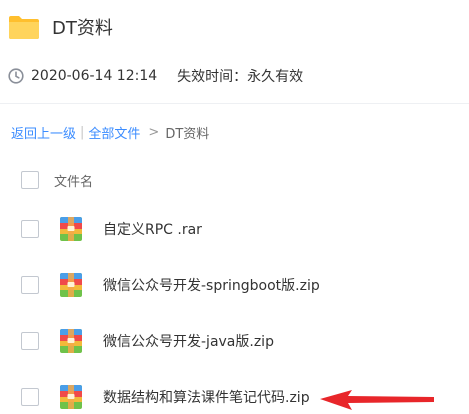  What do you see at coordinates (94, 76) in the screenshot?
I see `share-date: 2020-06-14 12:14` at bounding box center [94, 76].